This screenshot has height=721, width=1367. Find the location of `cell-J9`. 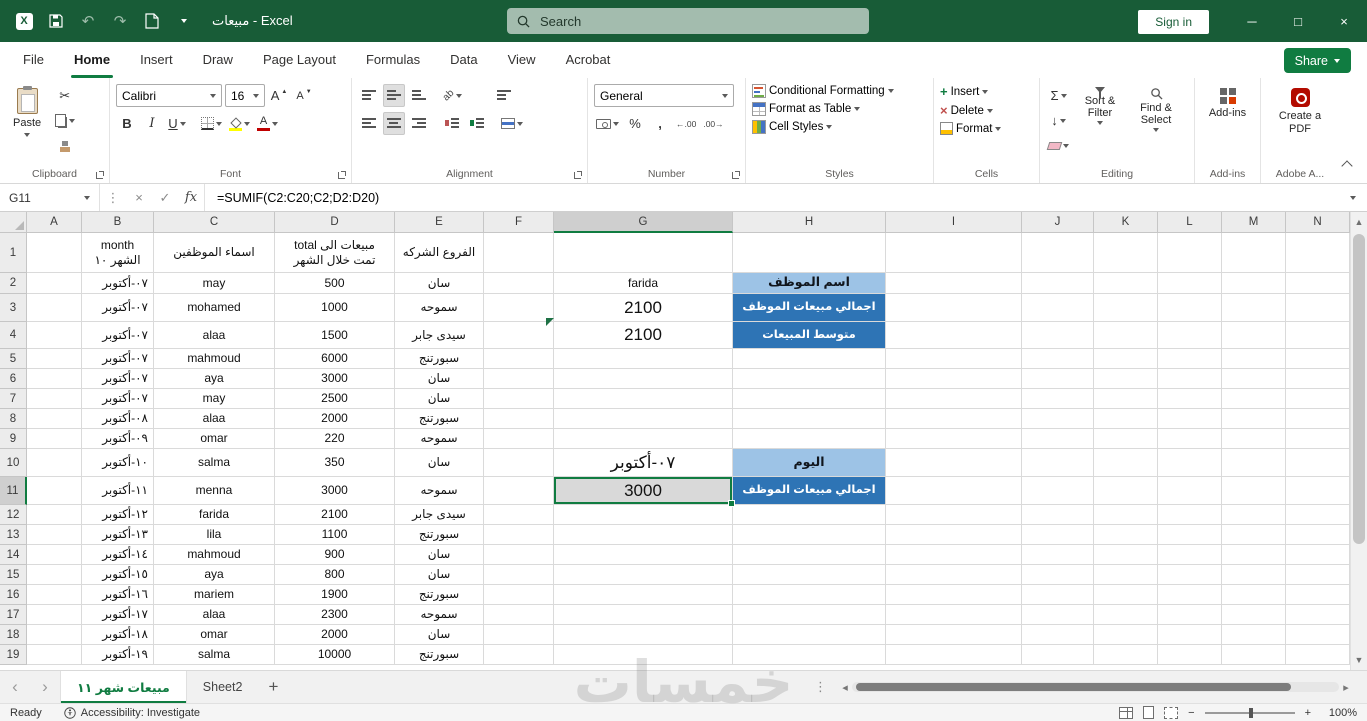

cell-J9 is located at coordinates (1058, 439).